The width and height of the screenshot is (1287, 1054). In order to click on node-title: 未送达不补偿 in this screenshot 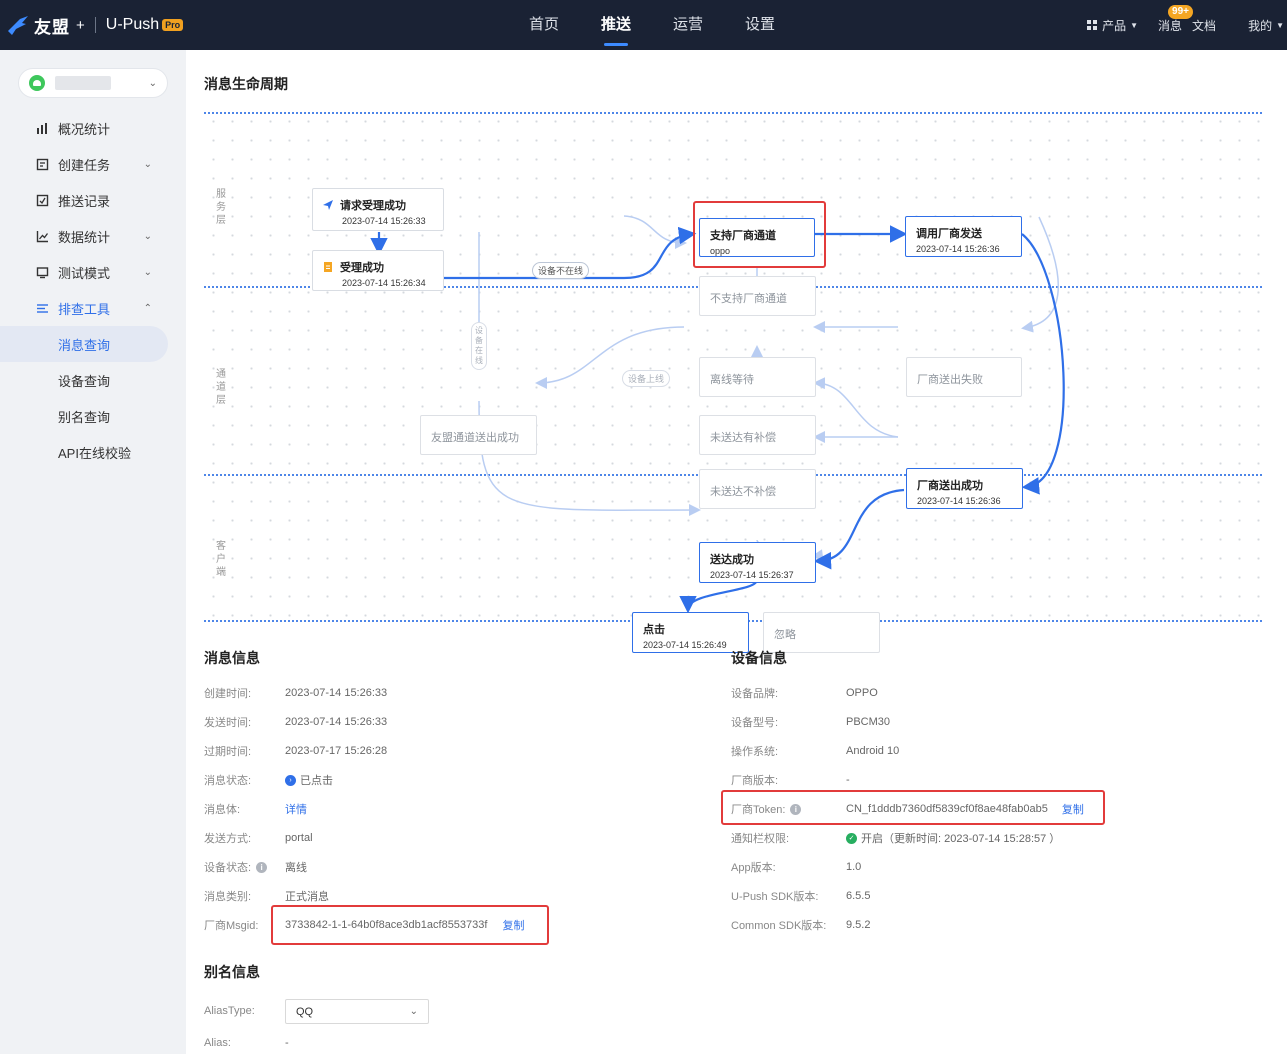, I will do `click(743, 492)`.